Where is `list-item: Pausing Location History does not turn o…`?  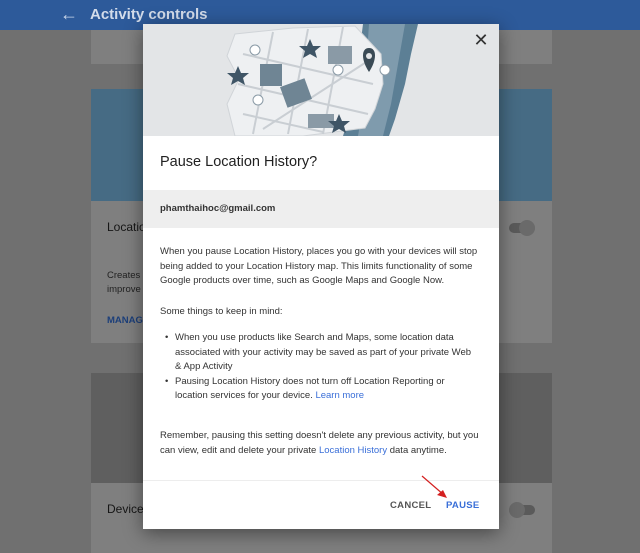
list-item: Pausing Location History does not turn o… is located at coordinates (320, 389).